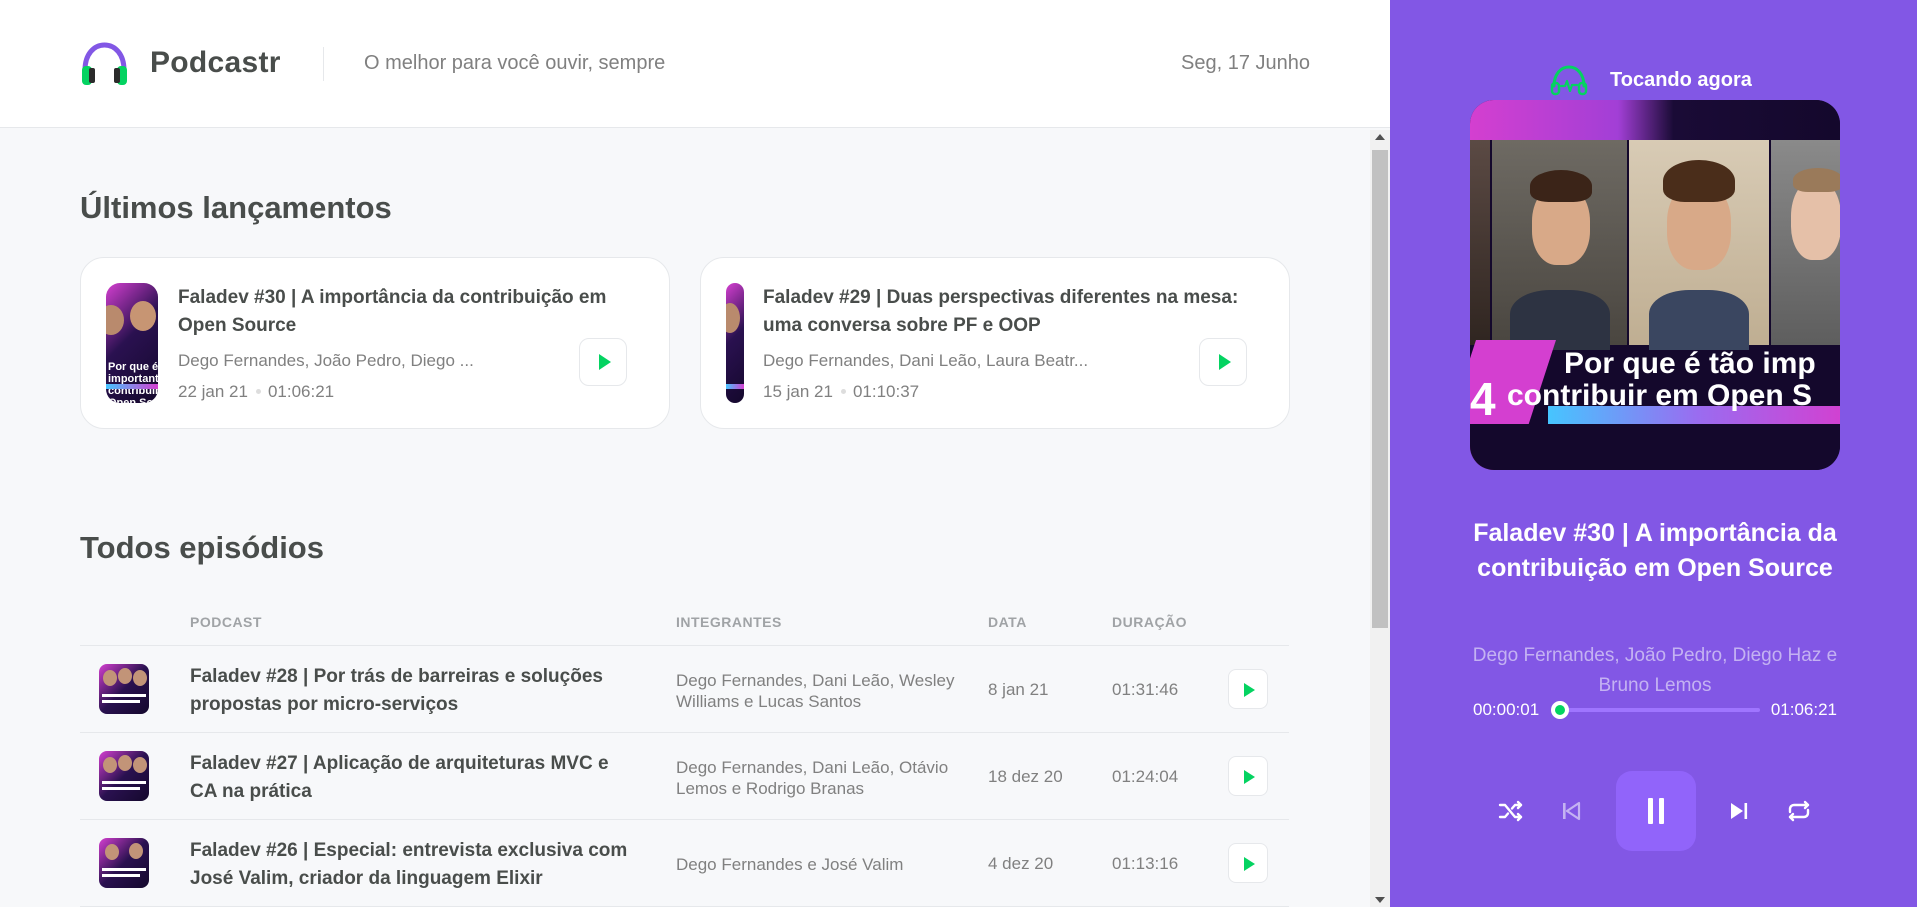  I want to click on previous-button, so click(1571, 811).